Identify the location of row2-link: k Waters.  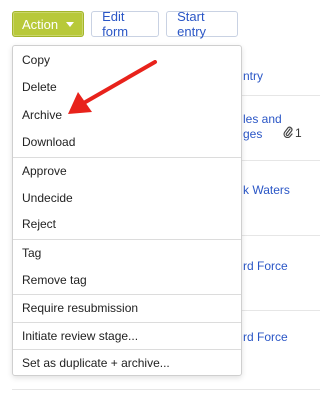
(266, 190).